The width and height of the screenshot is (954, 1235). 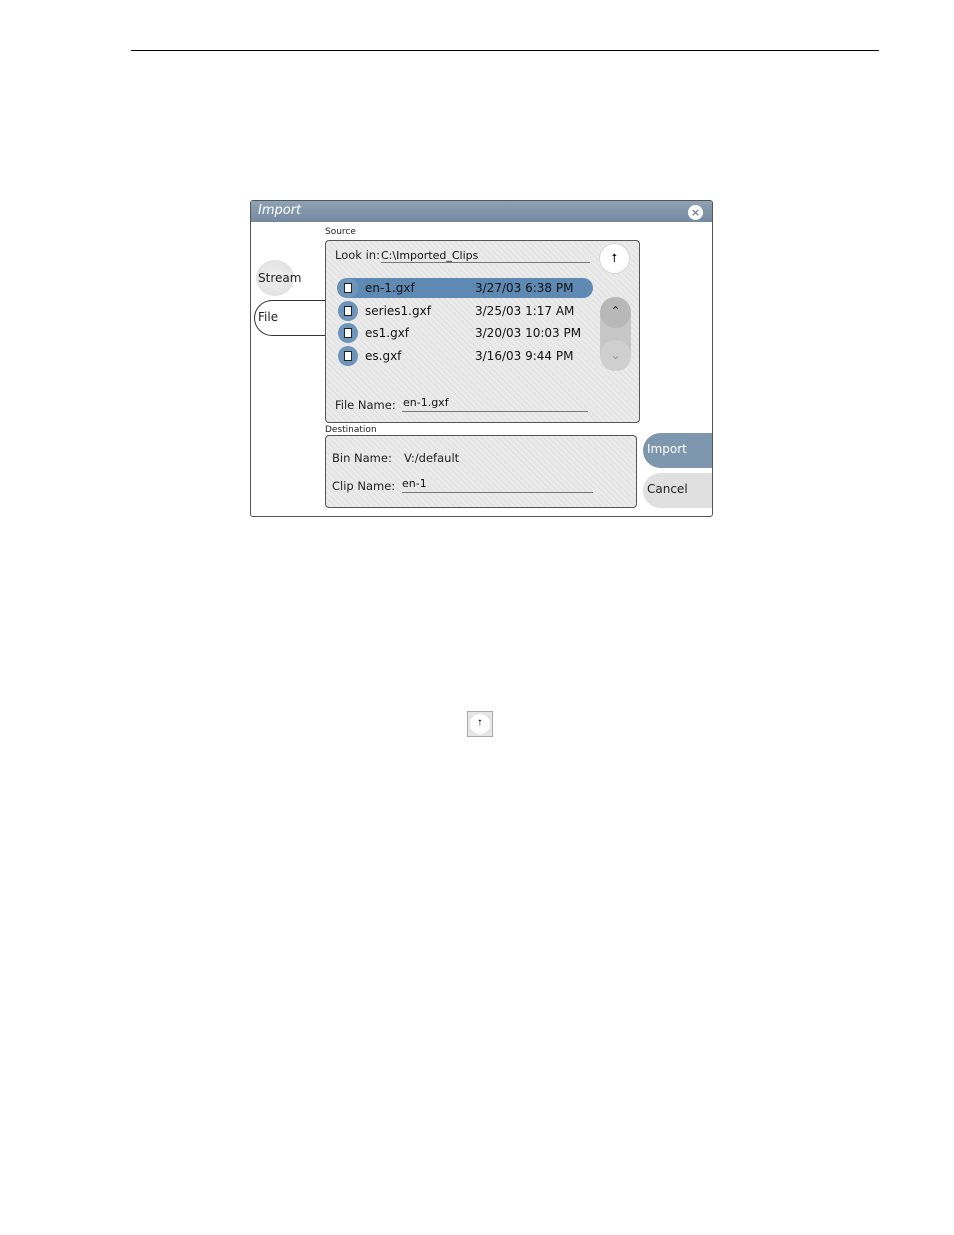 What do you see at coordinates (429, 255) in the screenshot?
I see `look-in-value: C:\Imported_Clips` at bounding box center [429, 255].